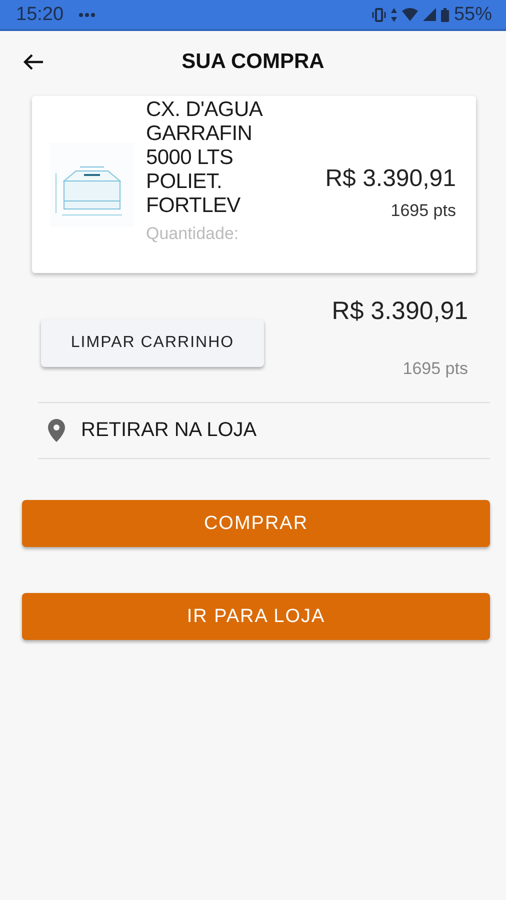 The width and height of the screenshot is (506, 900). I want to click on total-price: R$ 3.390,91, so click(400, 311).